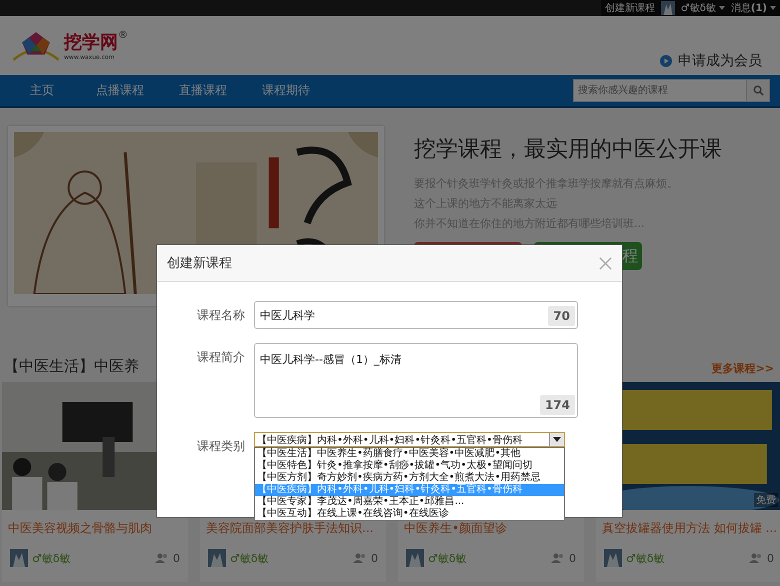 This screenshot has width=780, height=586. I want to click on section-title: 【中医生活】中医养, so click(71, 366).